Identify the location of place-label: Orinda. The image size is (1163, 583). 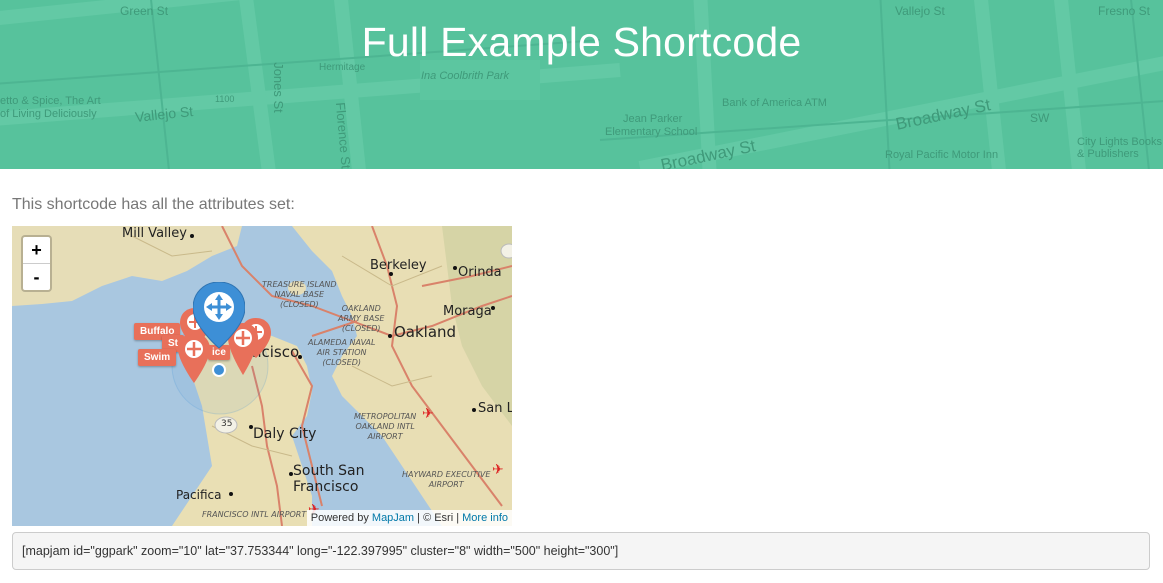
(480, 272).